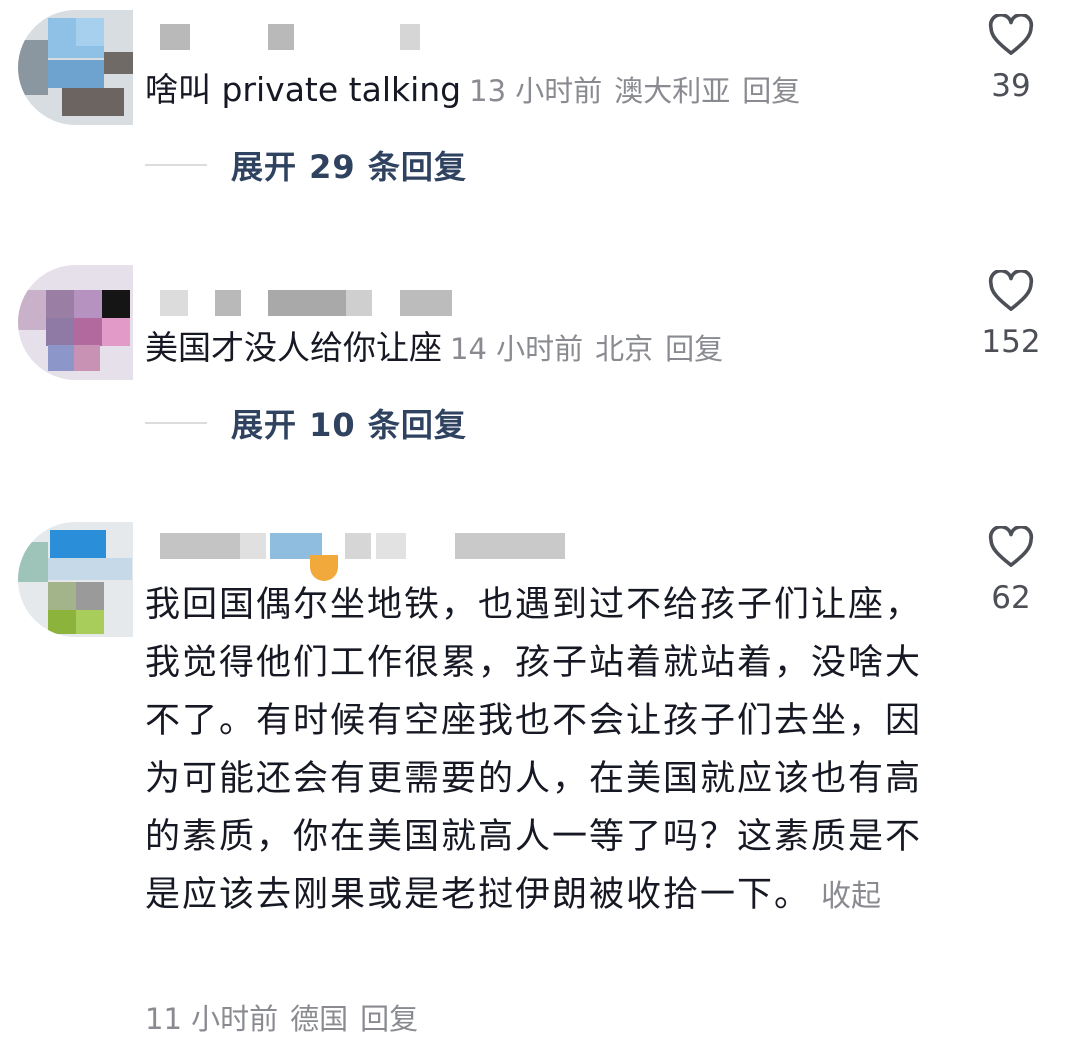 This screenshot has height=1038, width=1080. Describe the element at coordinates (517, 349) in the screenshot. I see `timestamp: 14 小时前` at that location.